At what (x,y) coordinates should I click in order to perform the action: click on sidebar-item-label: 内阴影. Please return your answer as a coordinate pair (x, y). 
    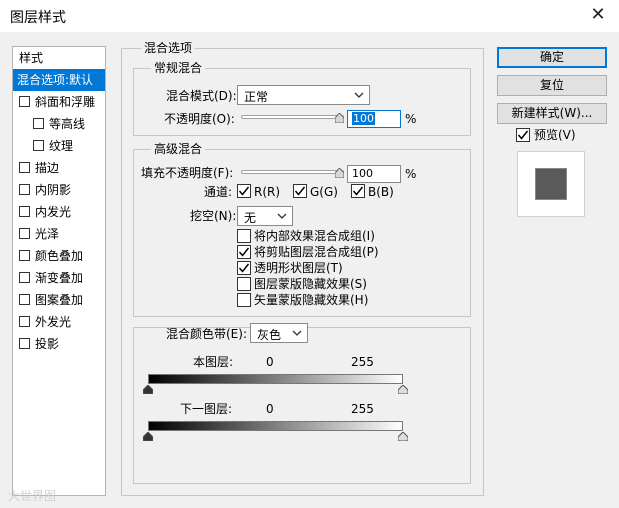
    Looking at the image, I should click on (53, 190).